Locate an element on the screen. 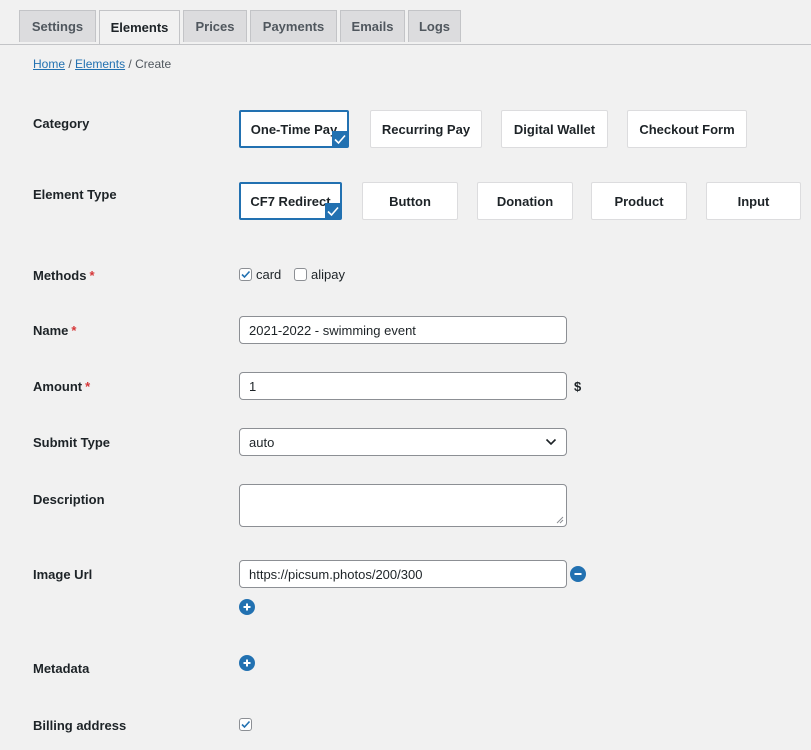 The width and height of the screenshot is (811, 750). currency-symbol: $ is located at coordinates (578, 386).